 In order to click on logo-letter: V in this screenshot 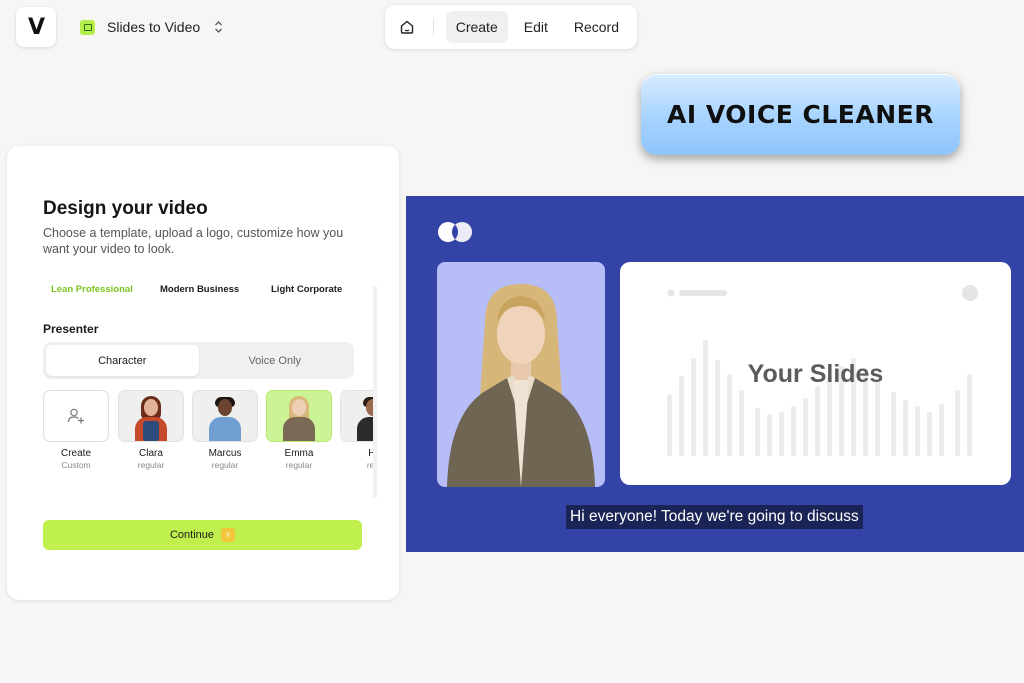, I will do `click(36, 27)`.